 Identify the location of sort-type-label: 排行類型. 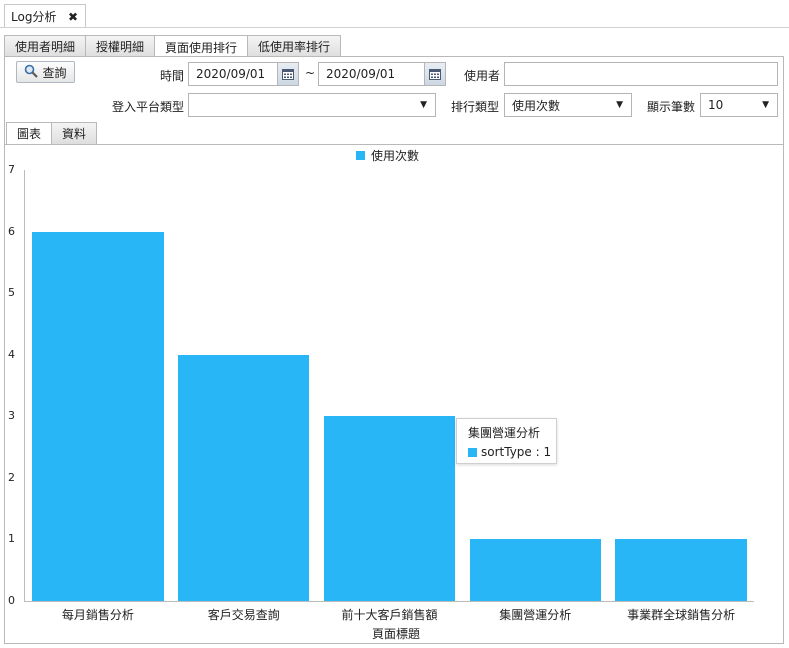
(474, 107).